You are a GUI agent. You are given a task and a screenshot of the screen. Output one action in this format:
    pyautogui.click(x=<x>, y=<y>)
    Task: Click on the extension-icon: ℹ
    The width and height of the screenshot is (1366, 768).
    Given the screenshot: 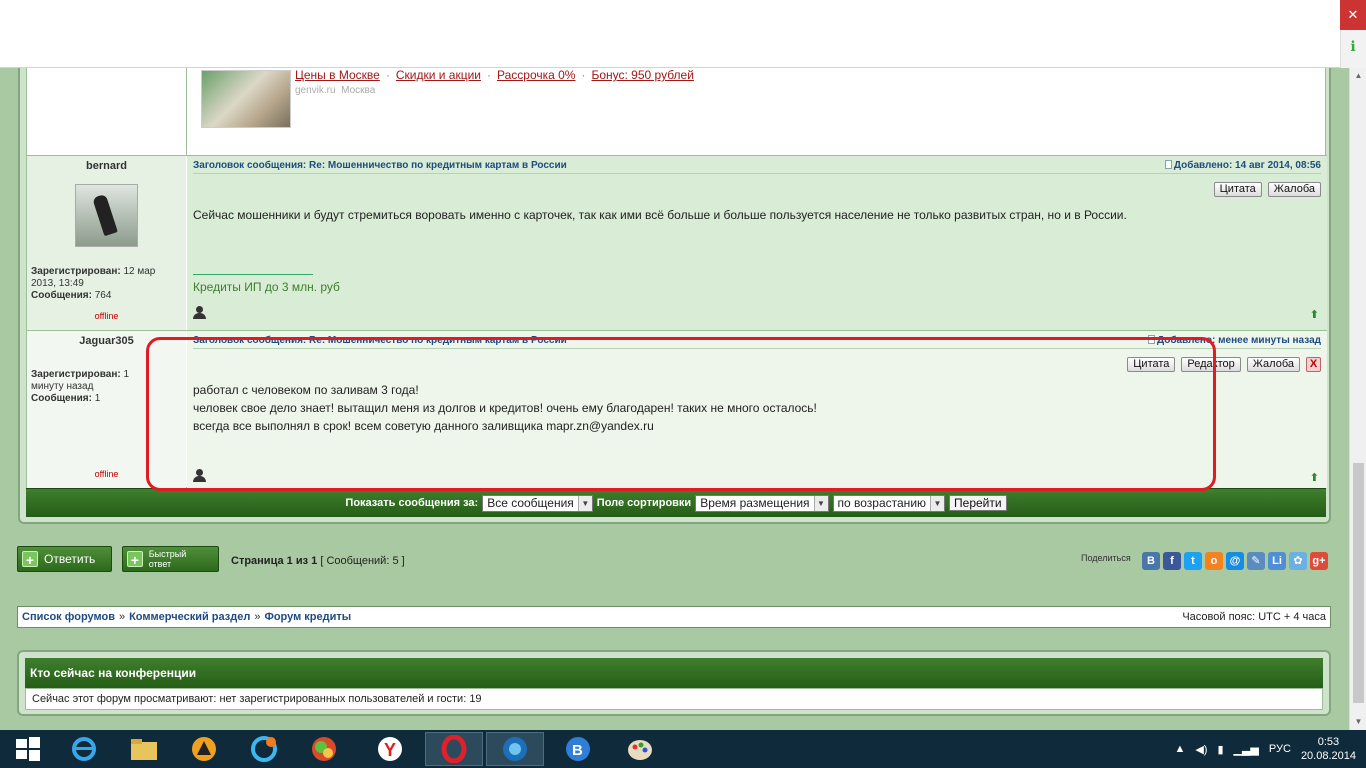 What is the action you would take?
    pyautogui.click(x=1353, y=48)
    